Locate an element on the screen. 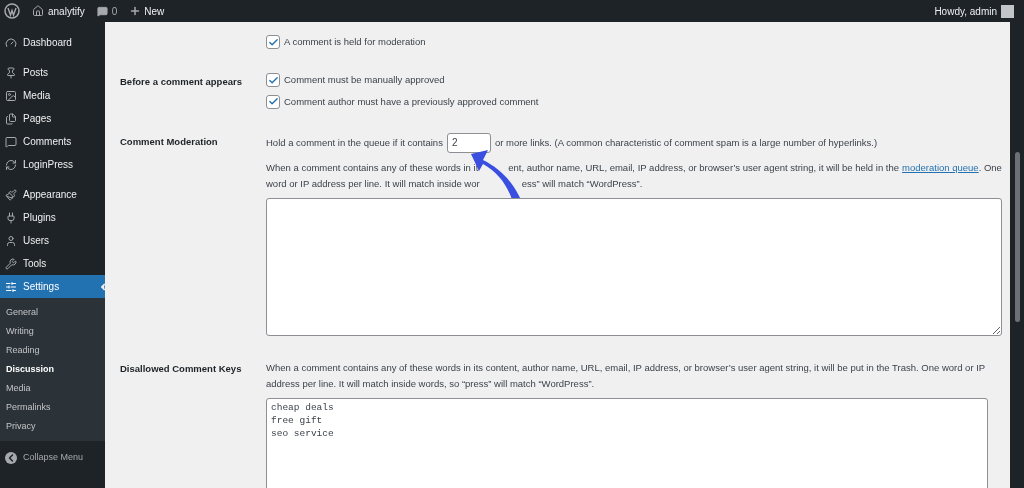 The width and height of the screenshot is (1024, 488). gauge-icon is located at coordinates (11, 42).